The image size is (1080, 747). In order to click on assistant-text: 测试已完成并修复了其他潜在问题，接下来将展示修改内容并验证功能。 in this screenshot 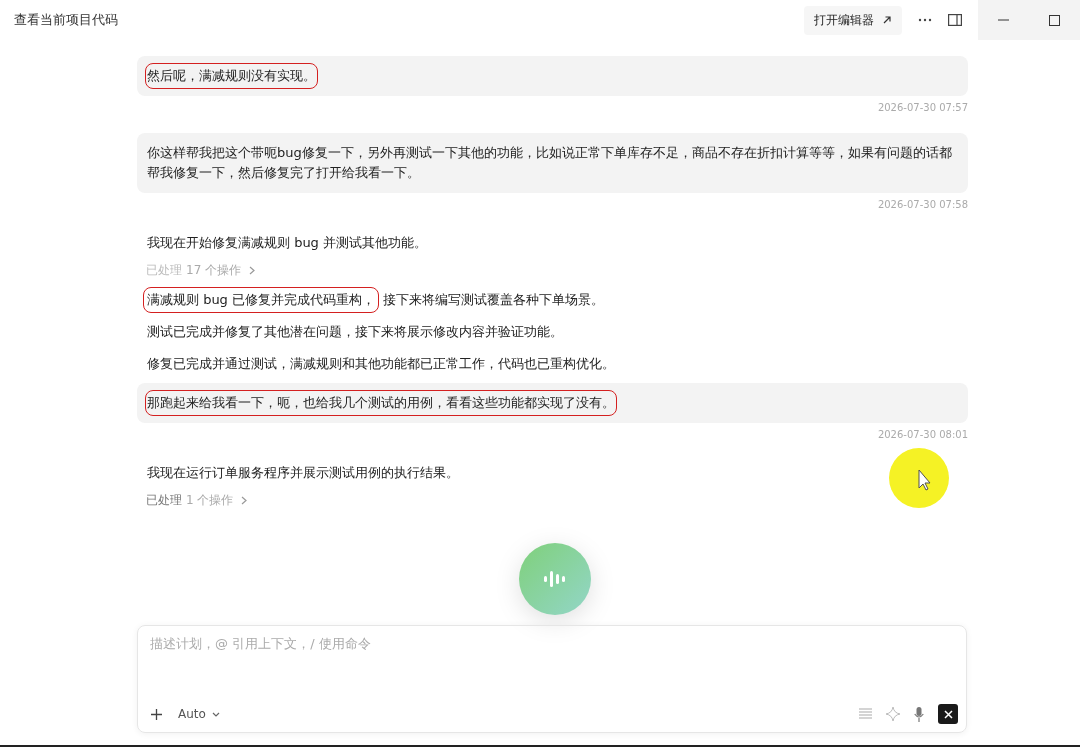, I will do `click(355, 332)`.